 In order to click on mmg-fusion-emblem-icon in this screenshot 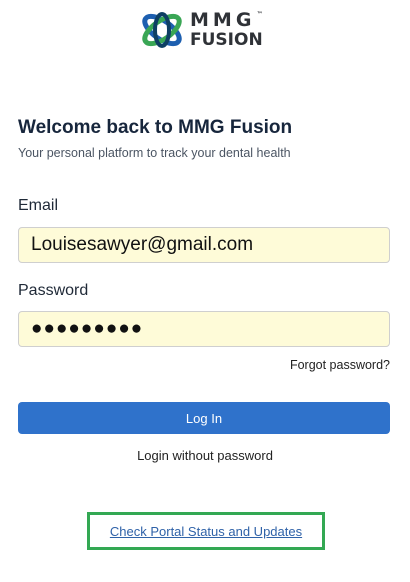, I will do `click(162, 30)`.